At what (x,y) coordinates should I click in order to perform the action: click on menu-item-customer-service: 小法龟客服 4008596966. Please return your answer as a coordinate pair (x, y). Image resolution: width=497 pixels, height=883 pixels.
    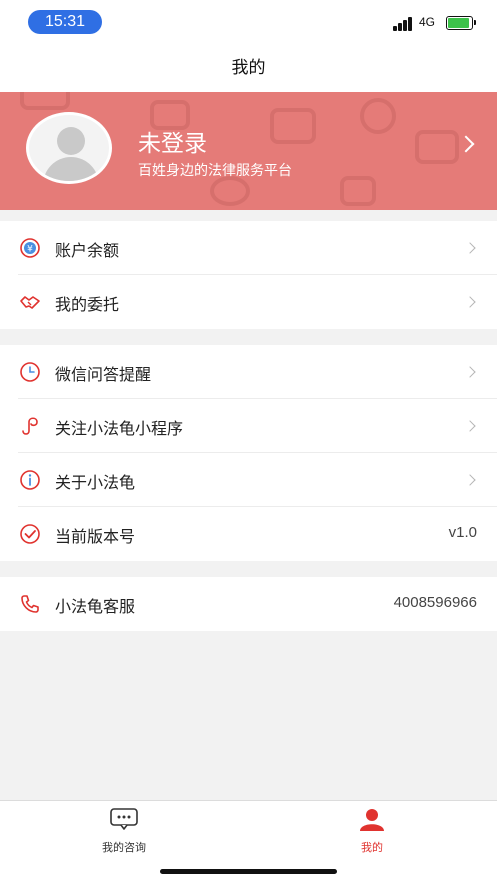
    Looking at the image, I should click on (248, 604).